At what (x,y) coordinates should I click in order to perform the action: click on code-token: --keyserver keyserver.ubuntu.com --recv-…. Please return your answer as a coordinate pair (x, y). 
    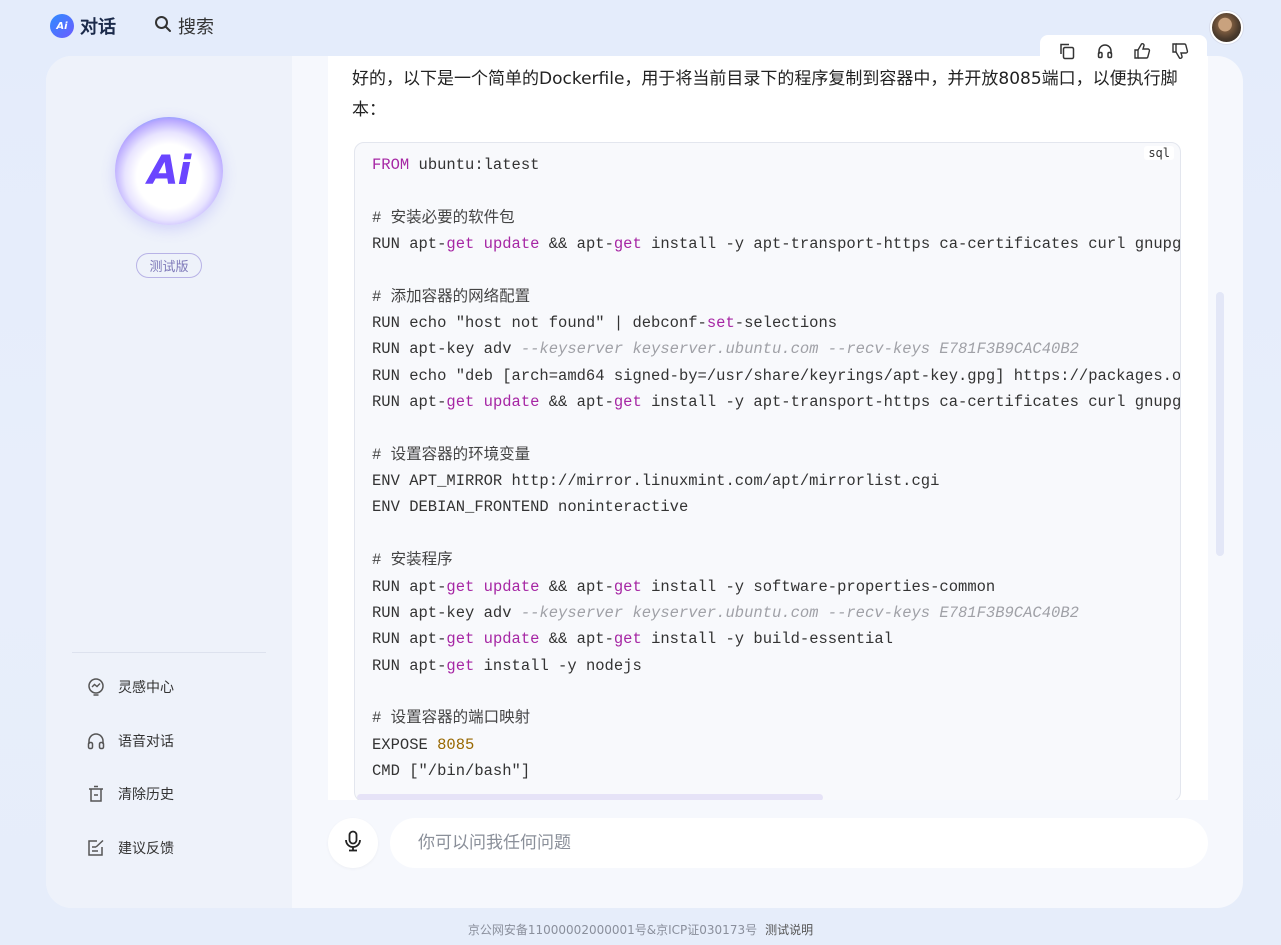
    Looking at the image, I should click on (799, 612).